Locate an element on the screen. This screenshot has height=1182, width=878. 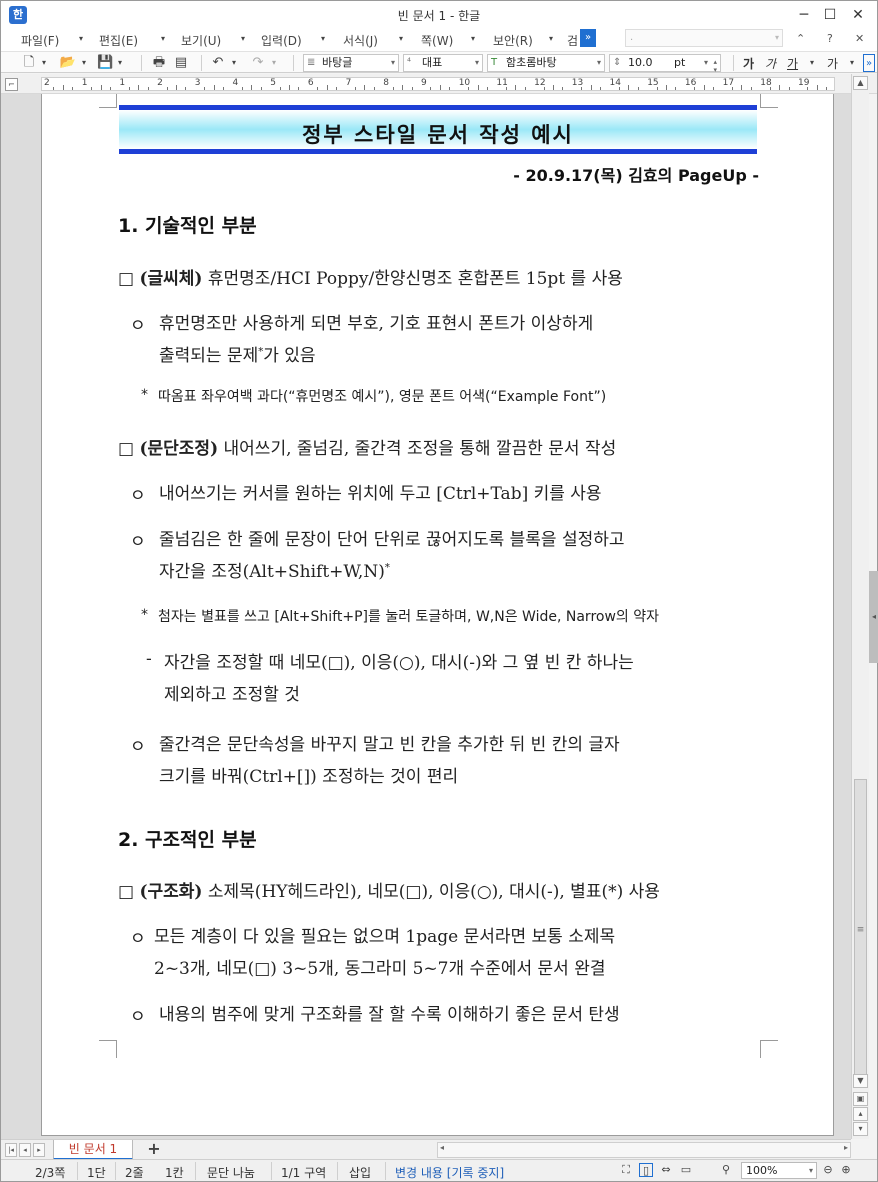
prev-tab-icon: ◂ is located at coordinates (25, 1150).